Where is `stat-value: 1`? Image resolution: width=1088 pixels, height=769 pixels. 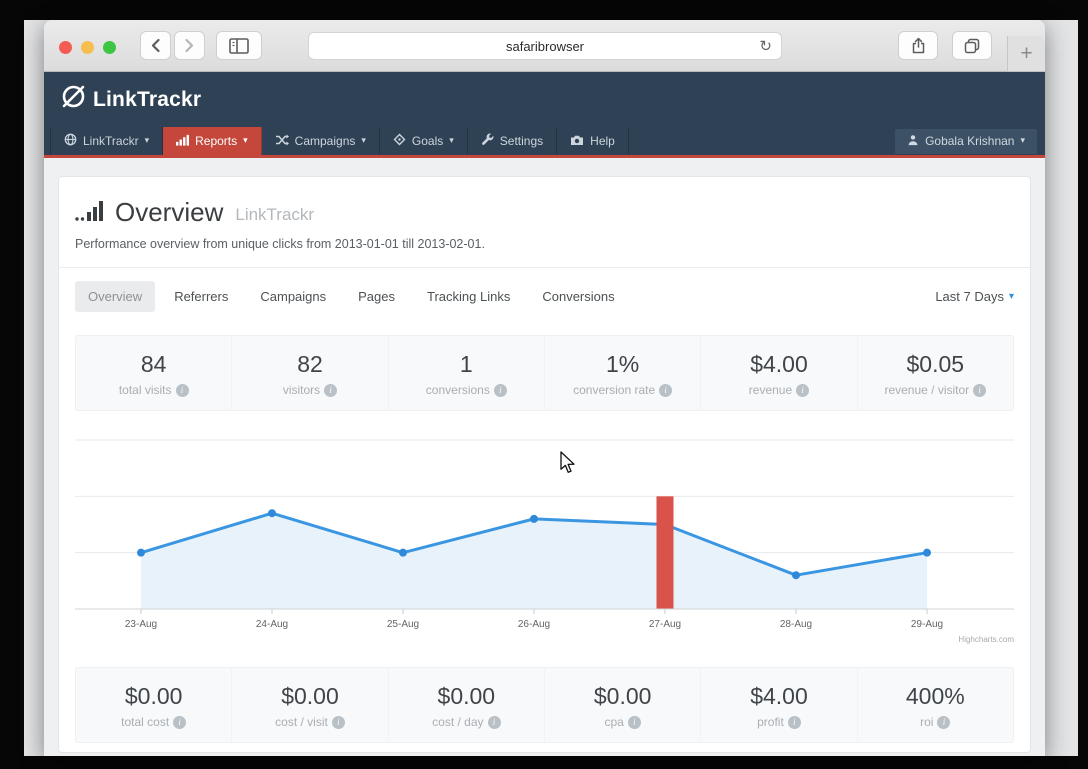 stat-value: 1 is located at coordinates (466, 364).